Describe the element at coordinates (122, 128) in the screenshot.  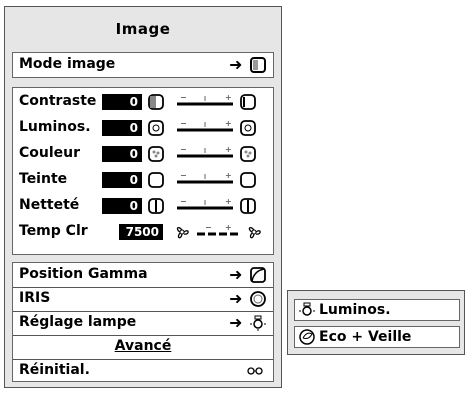
I see `brightness-value: 0` at that location.